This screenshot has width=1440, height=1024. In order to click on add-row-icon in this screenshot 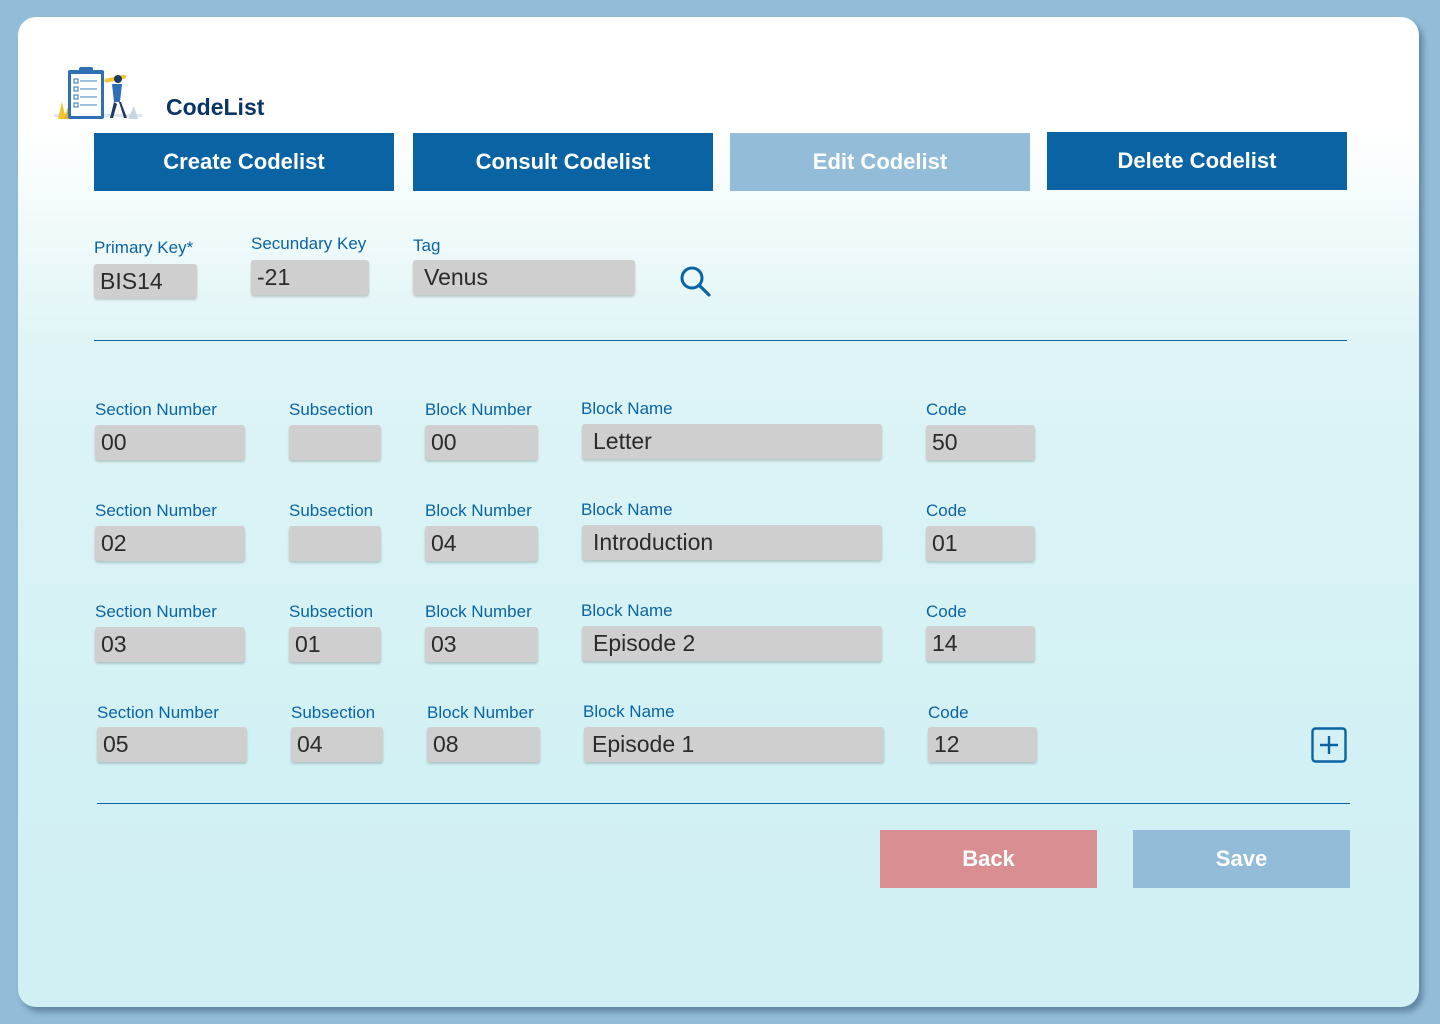, I will do `click(1329, 745)`.